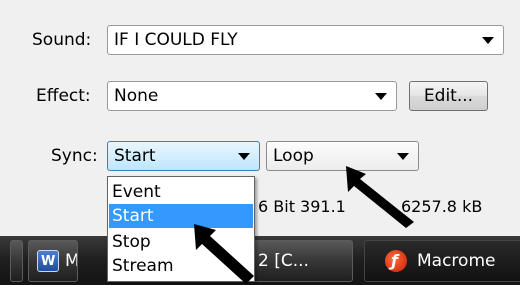 This screenshot has height=285, width=520. What do you see at coordinates (181, 192) in the screenshot?
I see `sync-option-event: Event` at bounding box center [181, 192].